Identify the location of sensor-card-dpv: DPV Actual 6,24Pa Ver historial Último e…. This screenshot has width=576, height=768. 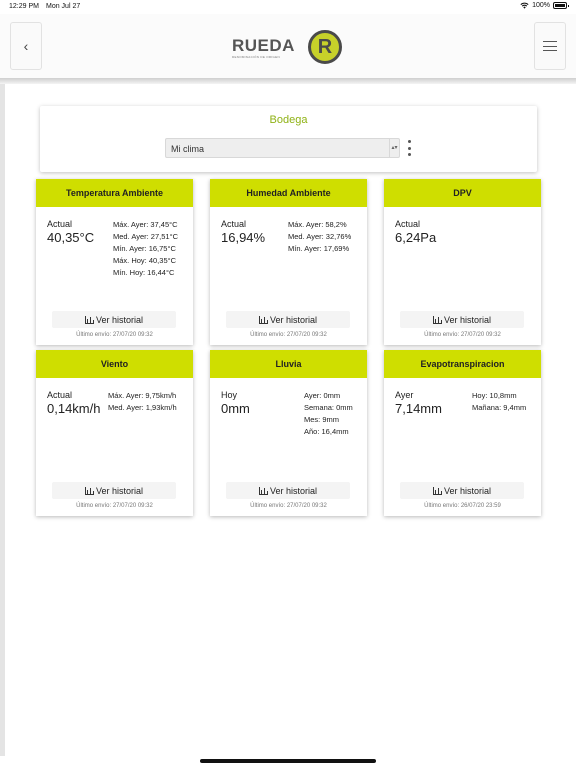
(462, 262).